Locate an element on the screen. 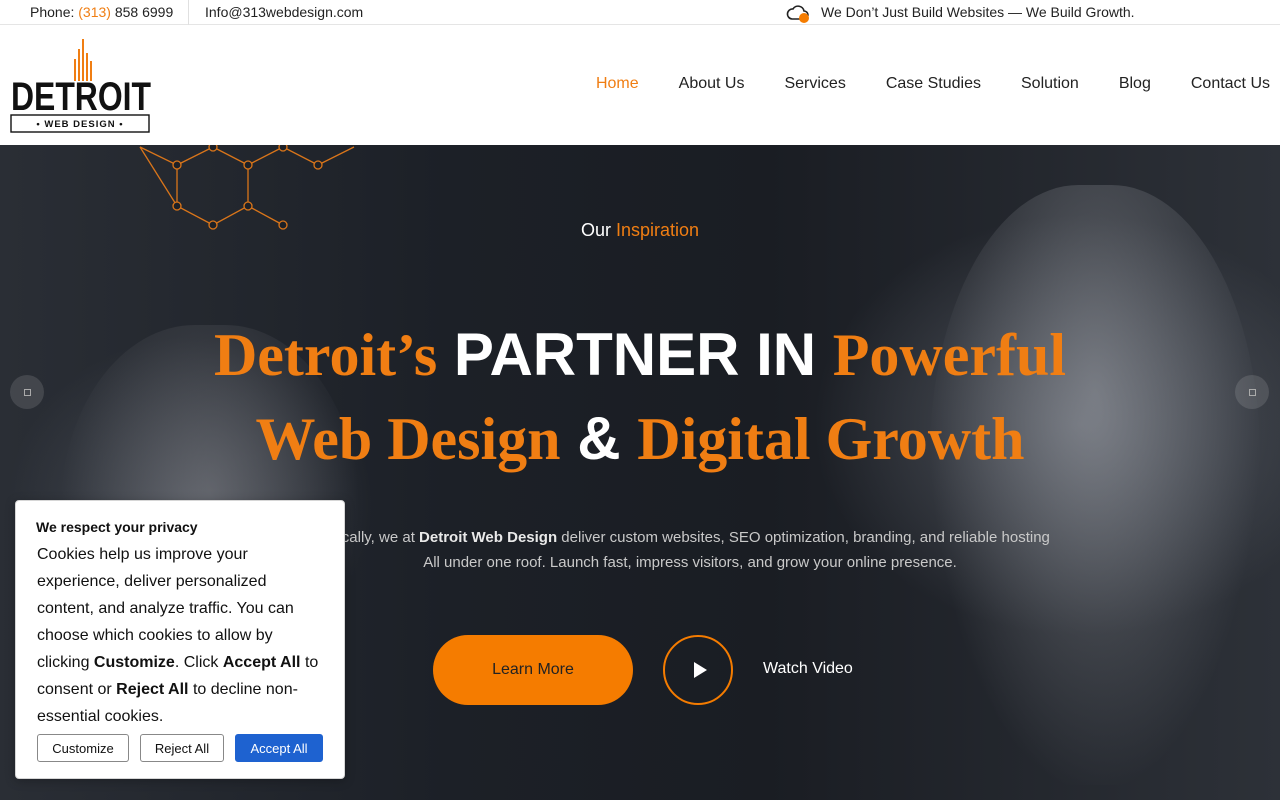 This screenshot has width=1280, height=800. nav-contact-us: Contact Us is located at coordinates (1230, 84).